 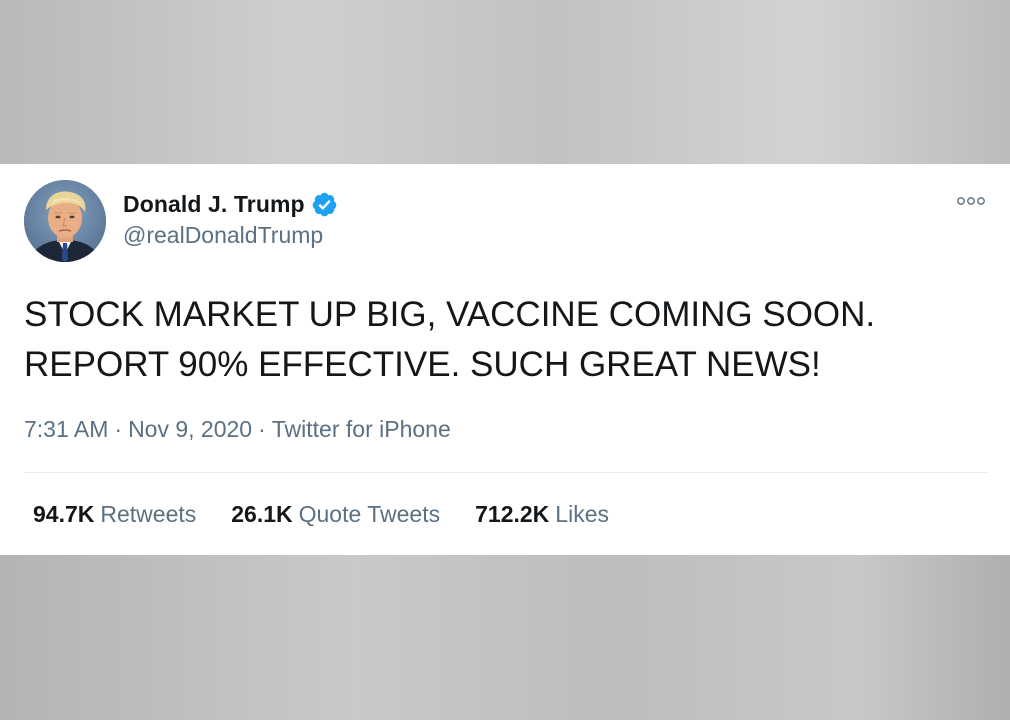 I want to click on retweets-stat: 94.7K Retweets, so click(x=114, y=514).